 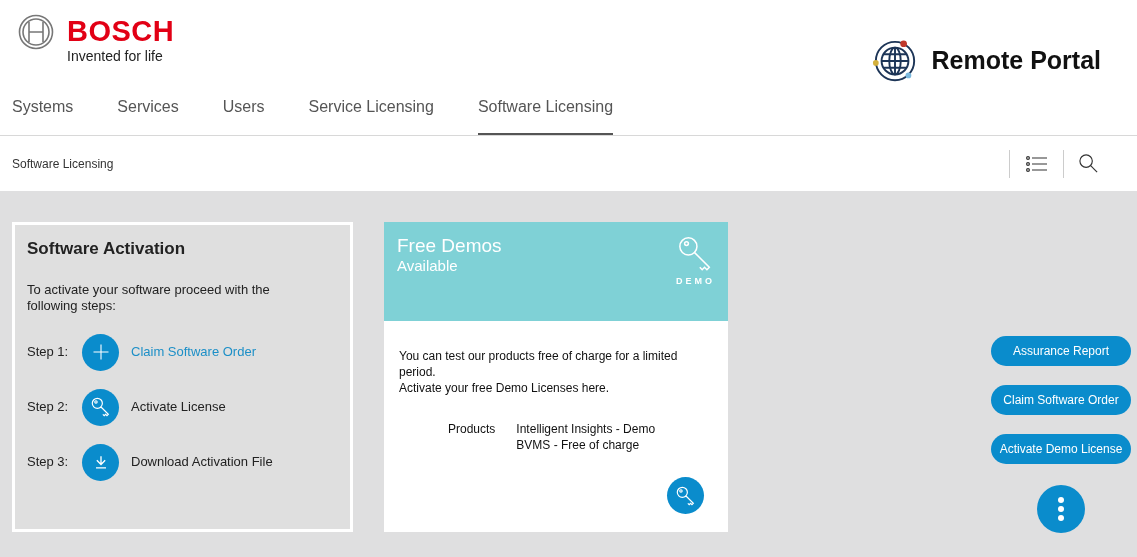 I want to click on nav-tab: Users, so click(x=243, y=111).